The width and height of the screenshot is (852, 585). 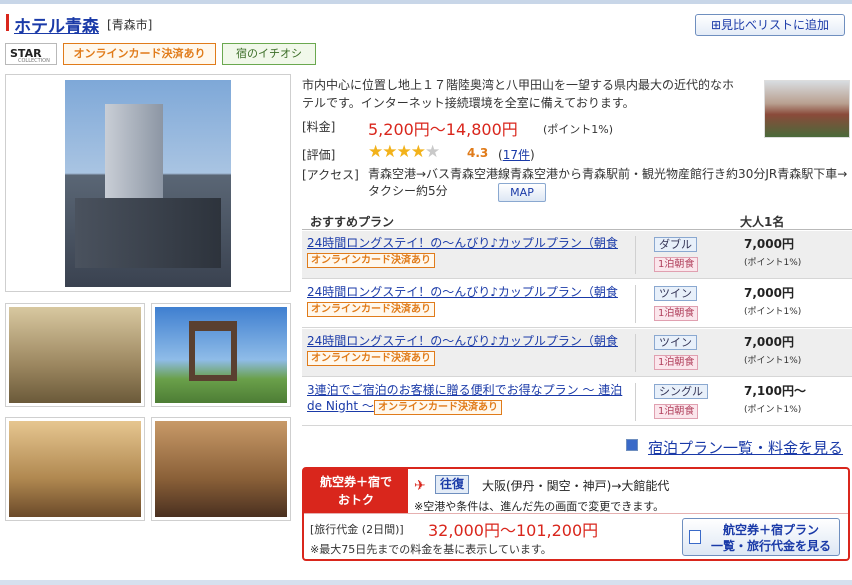 I want to click on room-type-badge: ダブル, so click(x=675, y=244).